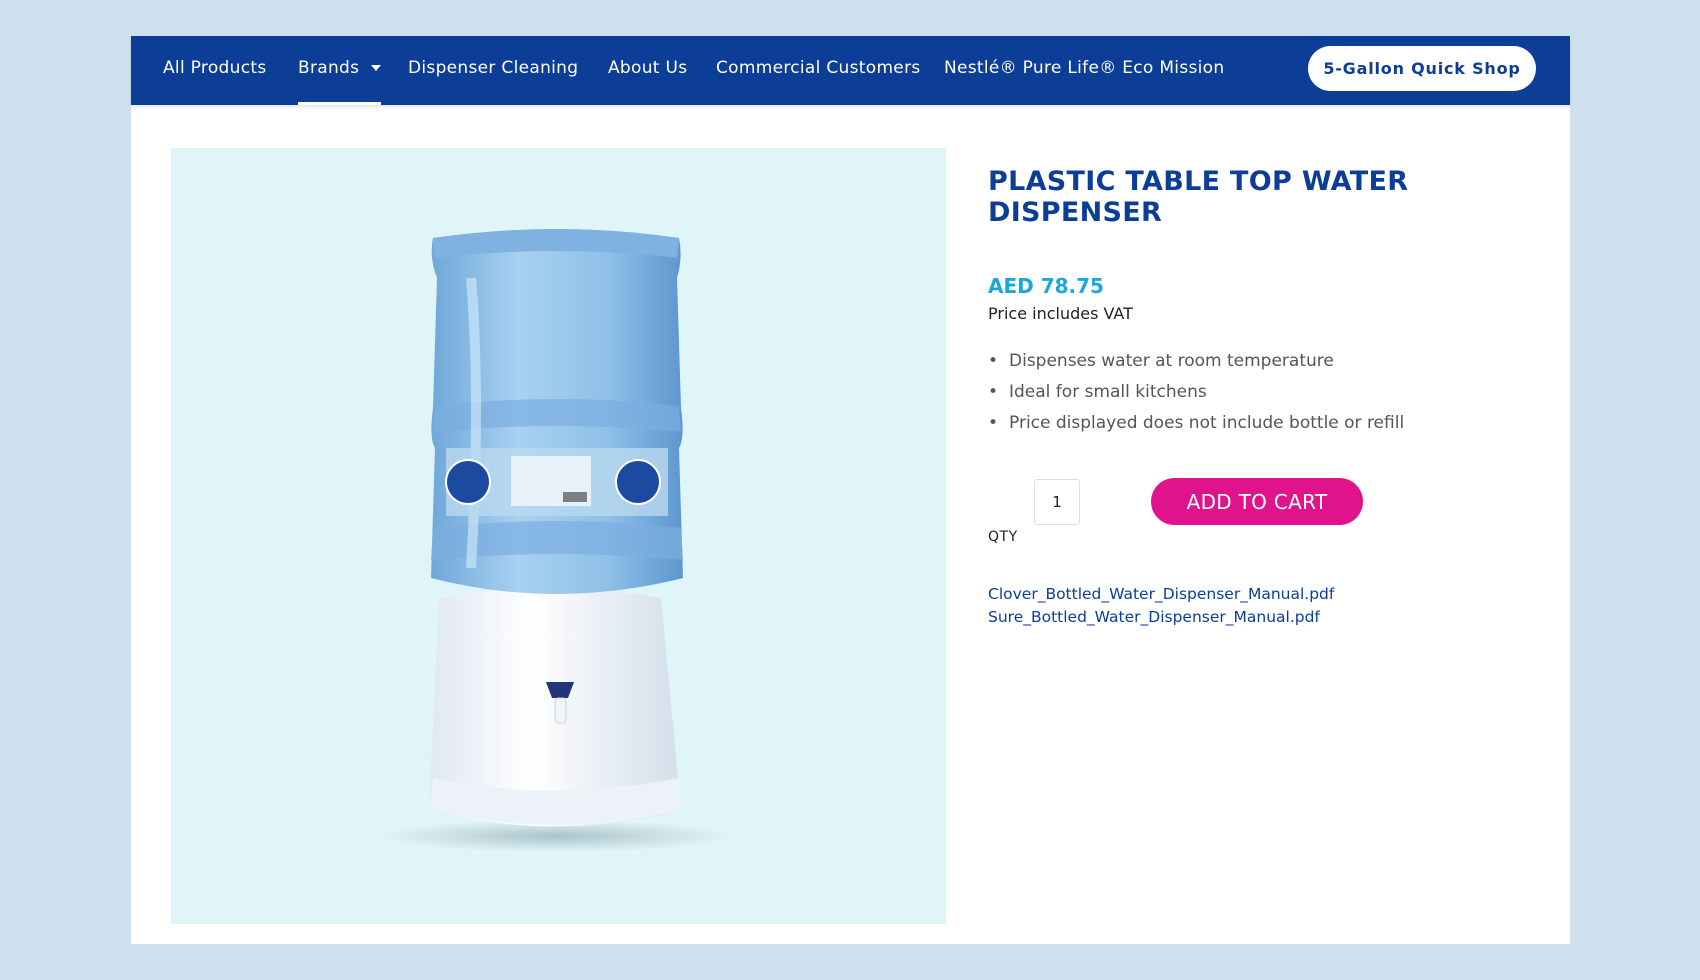 This screenshot has height=980, width=1700. I want to click on product-price: AED 78.75, so click(1046, 286).